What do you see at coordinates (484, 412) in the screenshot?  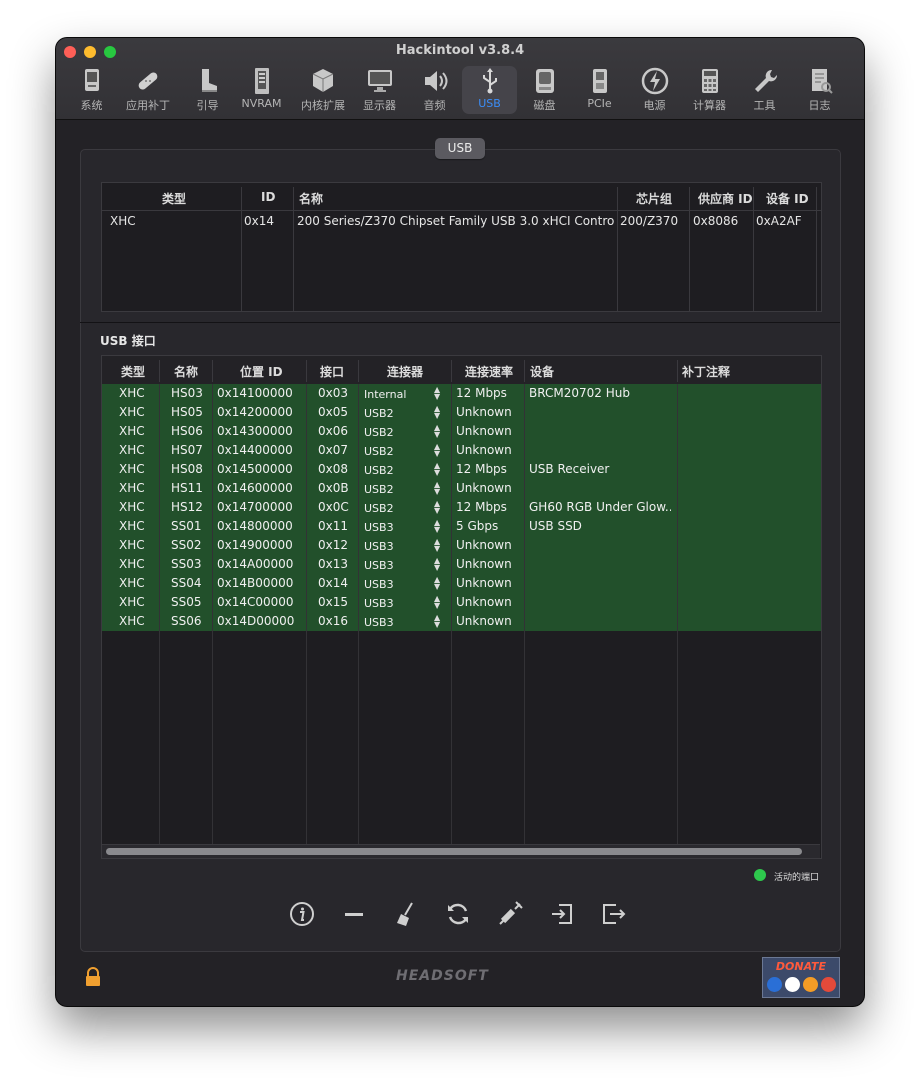 I see `cell-speed: Unknown` at bounding box center [484, 412].